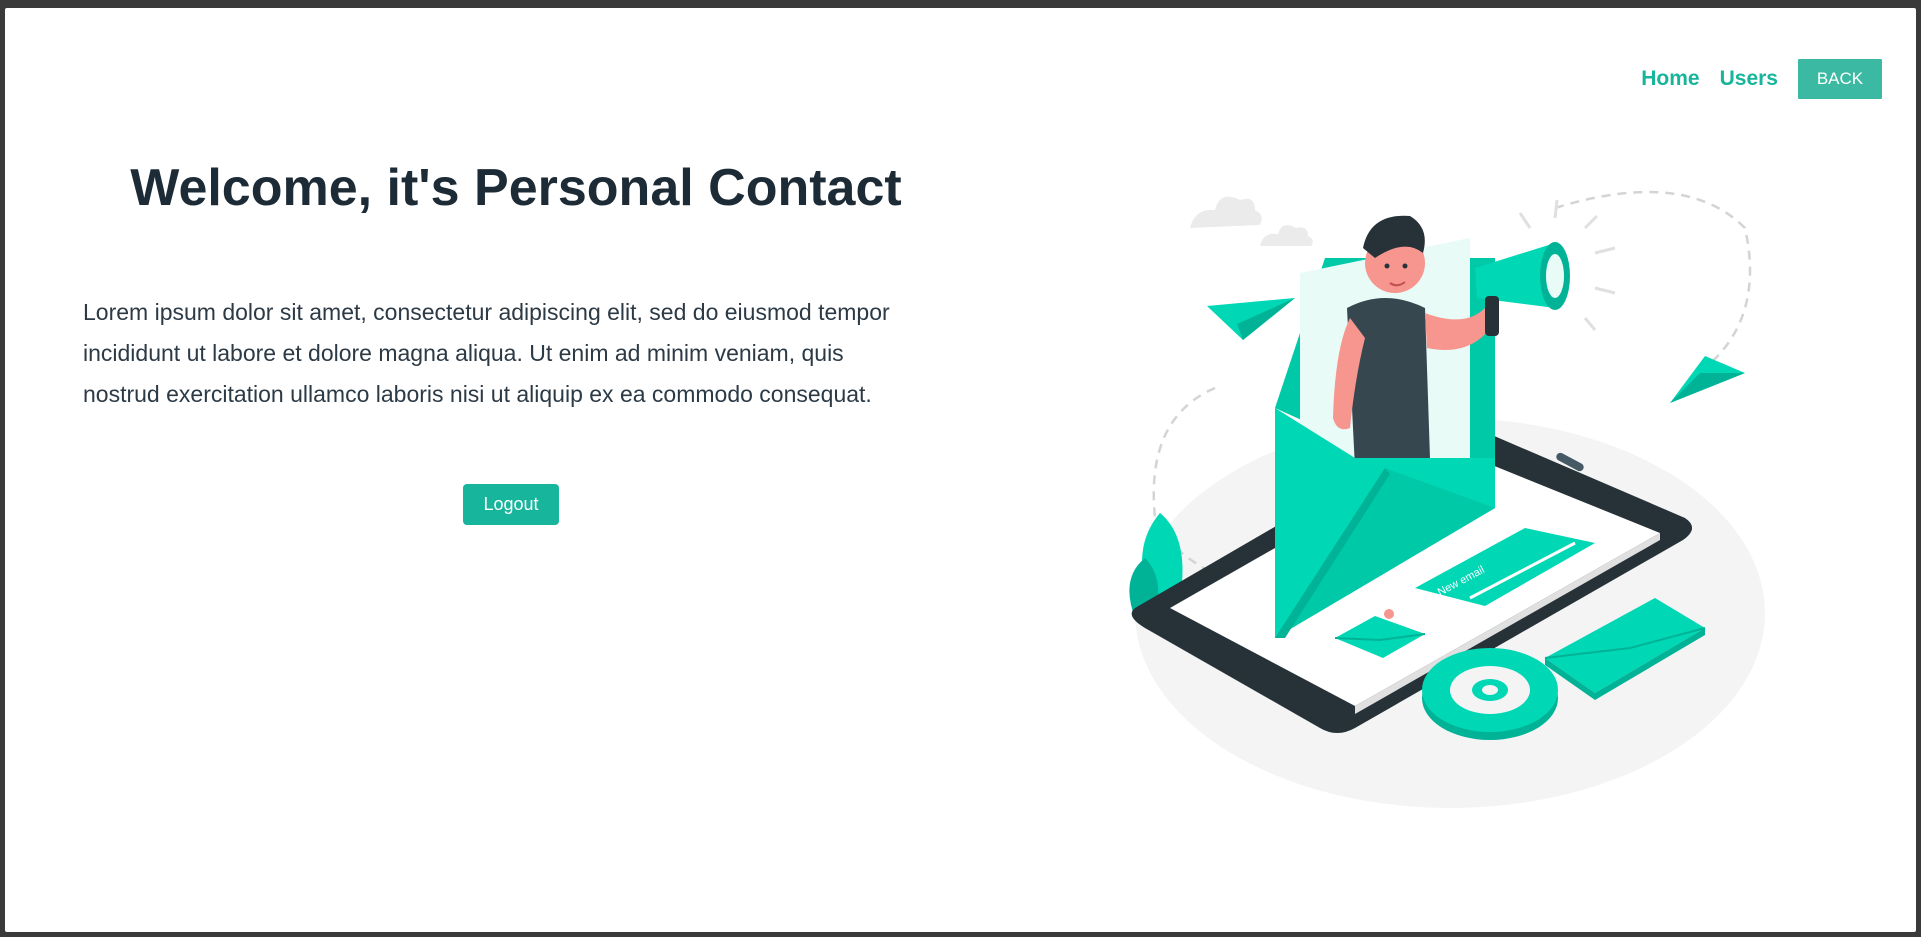 The image size is (1921, 937). Describe the element at coordinates (516, 188) in the screenshot. I see `page-title: Welcome, it's Personal Contact` at that location.